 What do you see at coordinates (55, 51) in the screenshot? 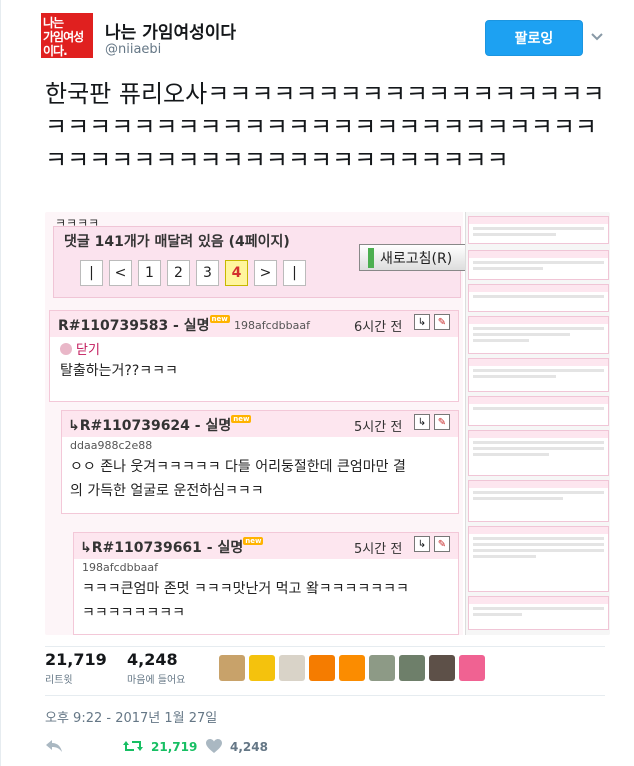
I see `avatar-text-3: 이다.` at bounding box center [55, 51].